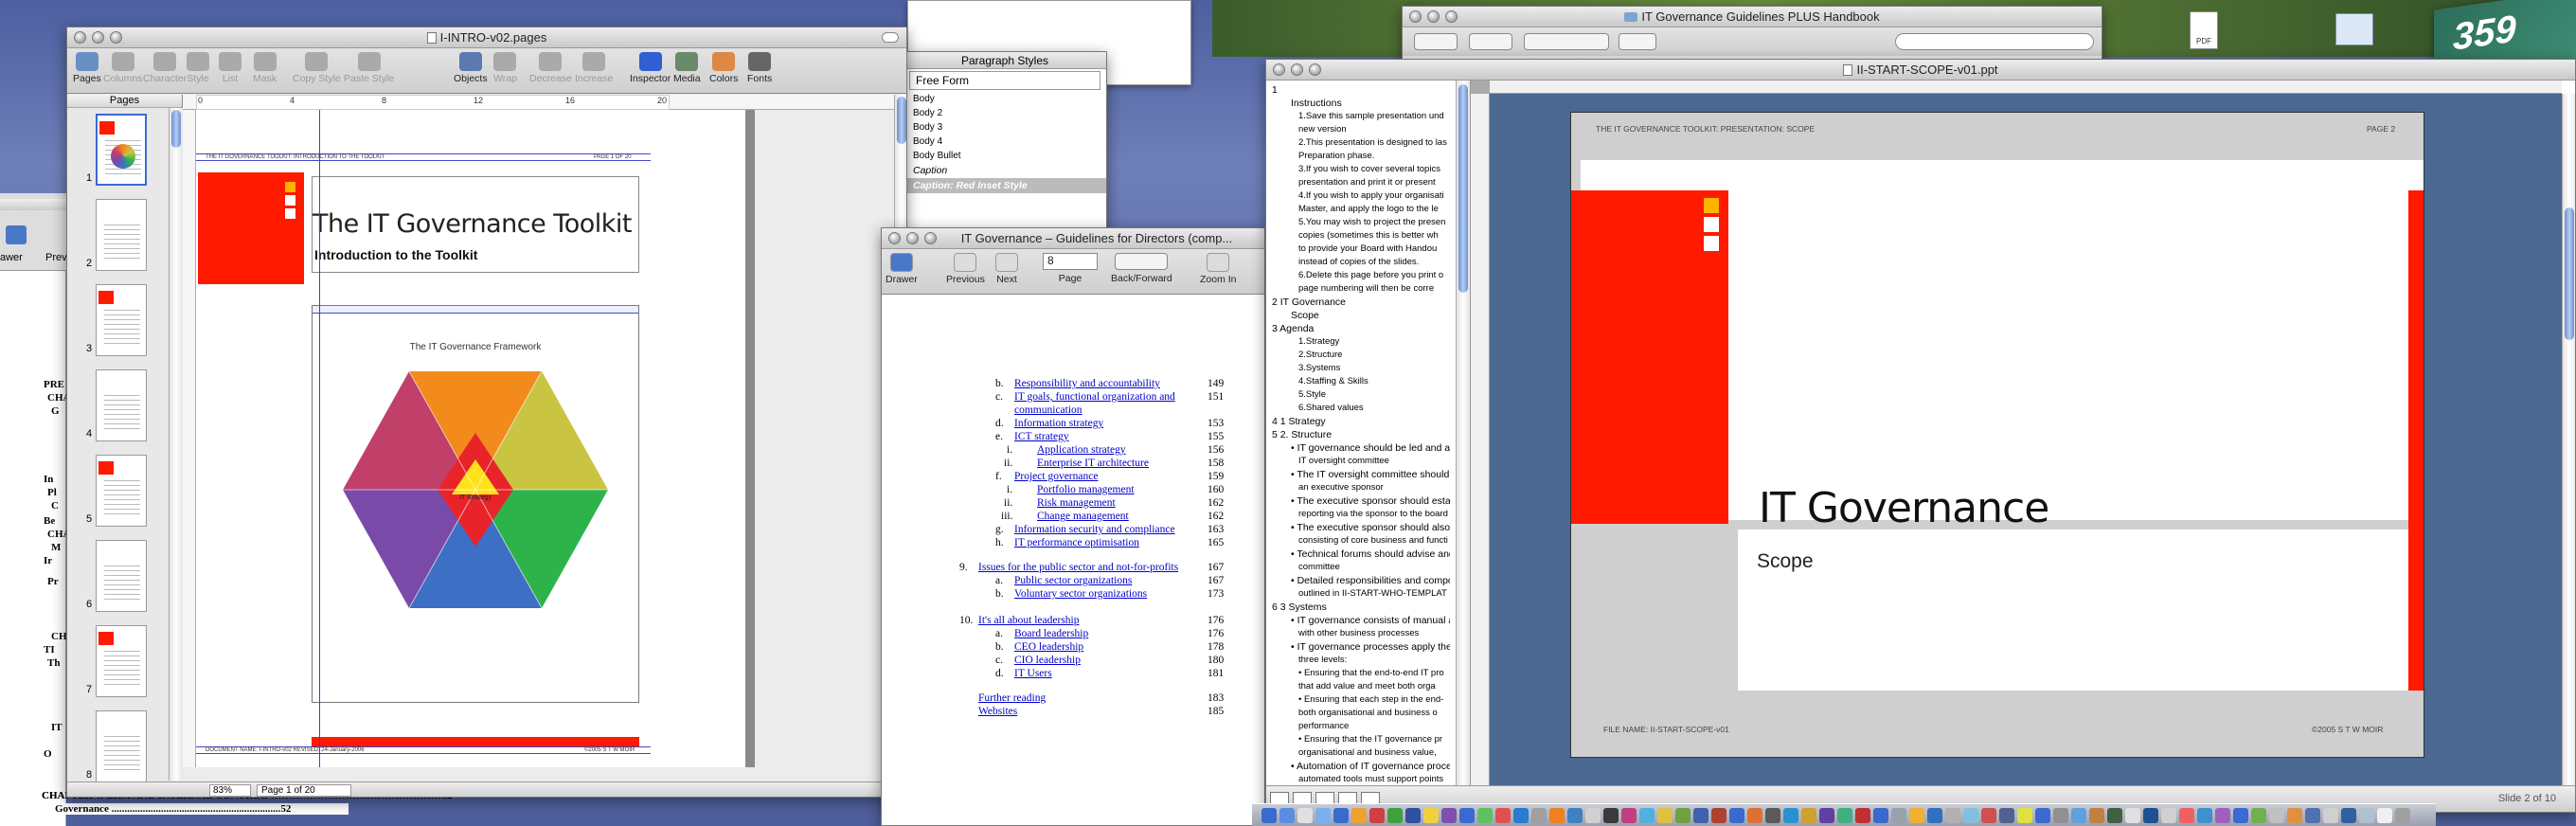  Describe the element at coordinates (1362, 421) in the screenshot. I see `outline-slide-heading: 4 1 Strategy` at that location.